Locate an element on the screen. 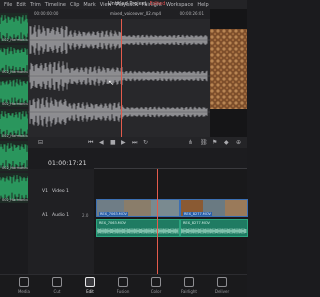 The image size is (320, 297). link-icon: ⛓ is located at coordinates (204, 142).